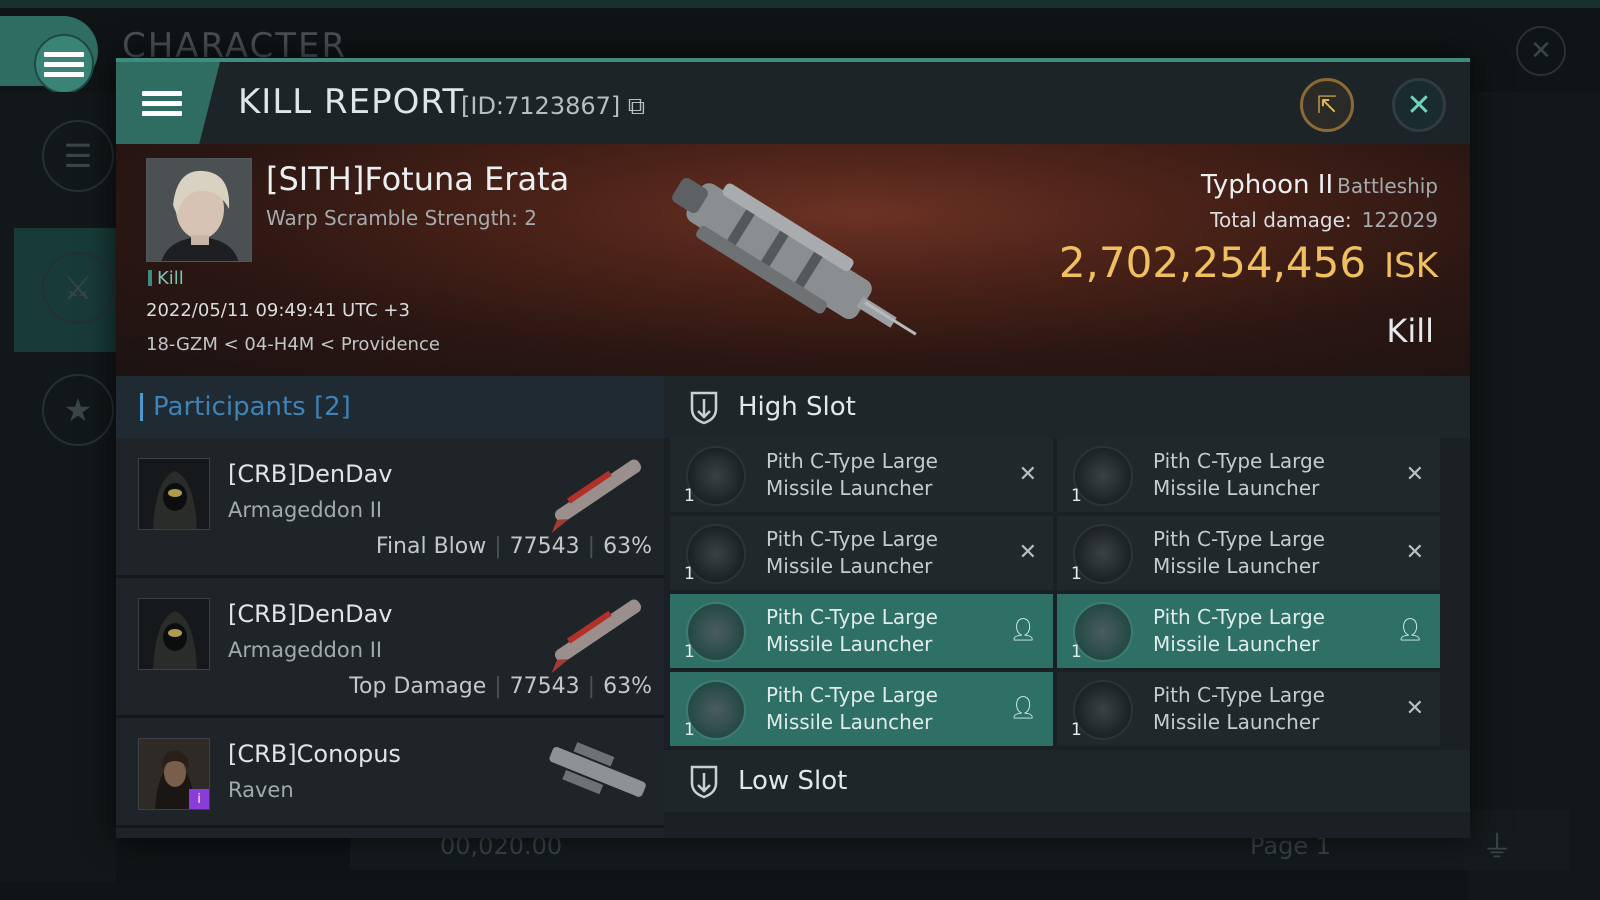 The height and width of the screenshot is (900, 1600). I want to click on low-slot-header: Low Slot, so click(1067, 781).